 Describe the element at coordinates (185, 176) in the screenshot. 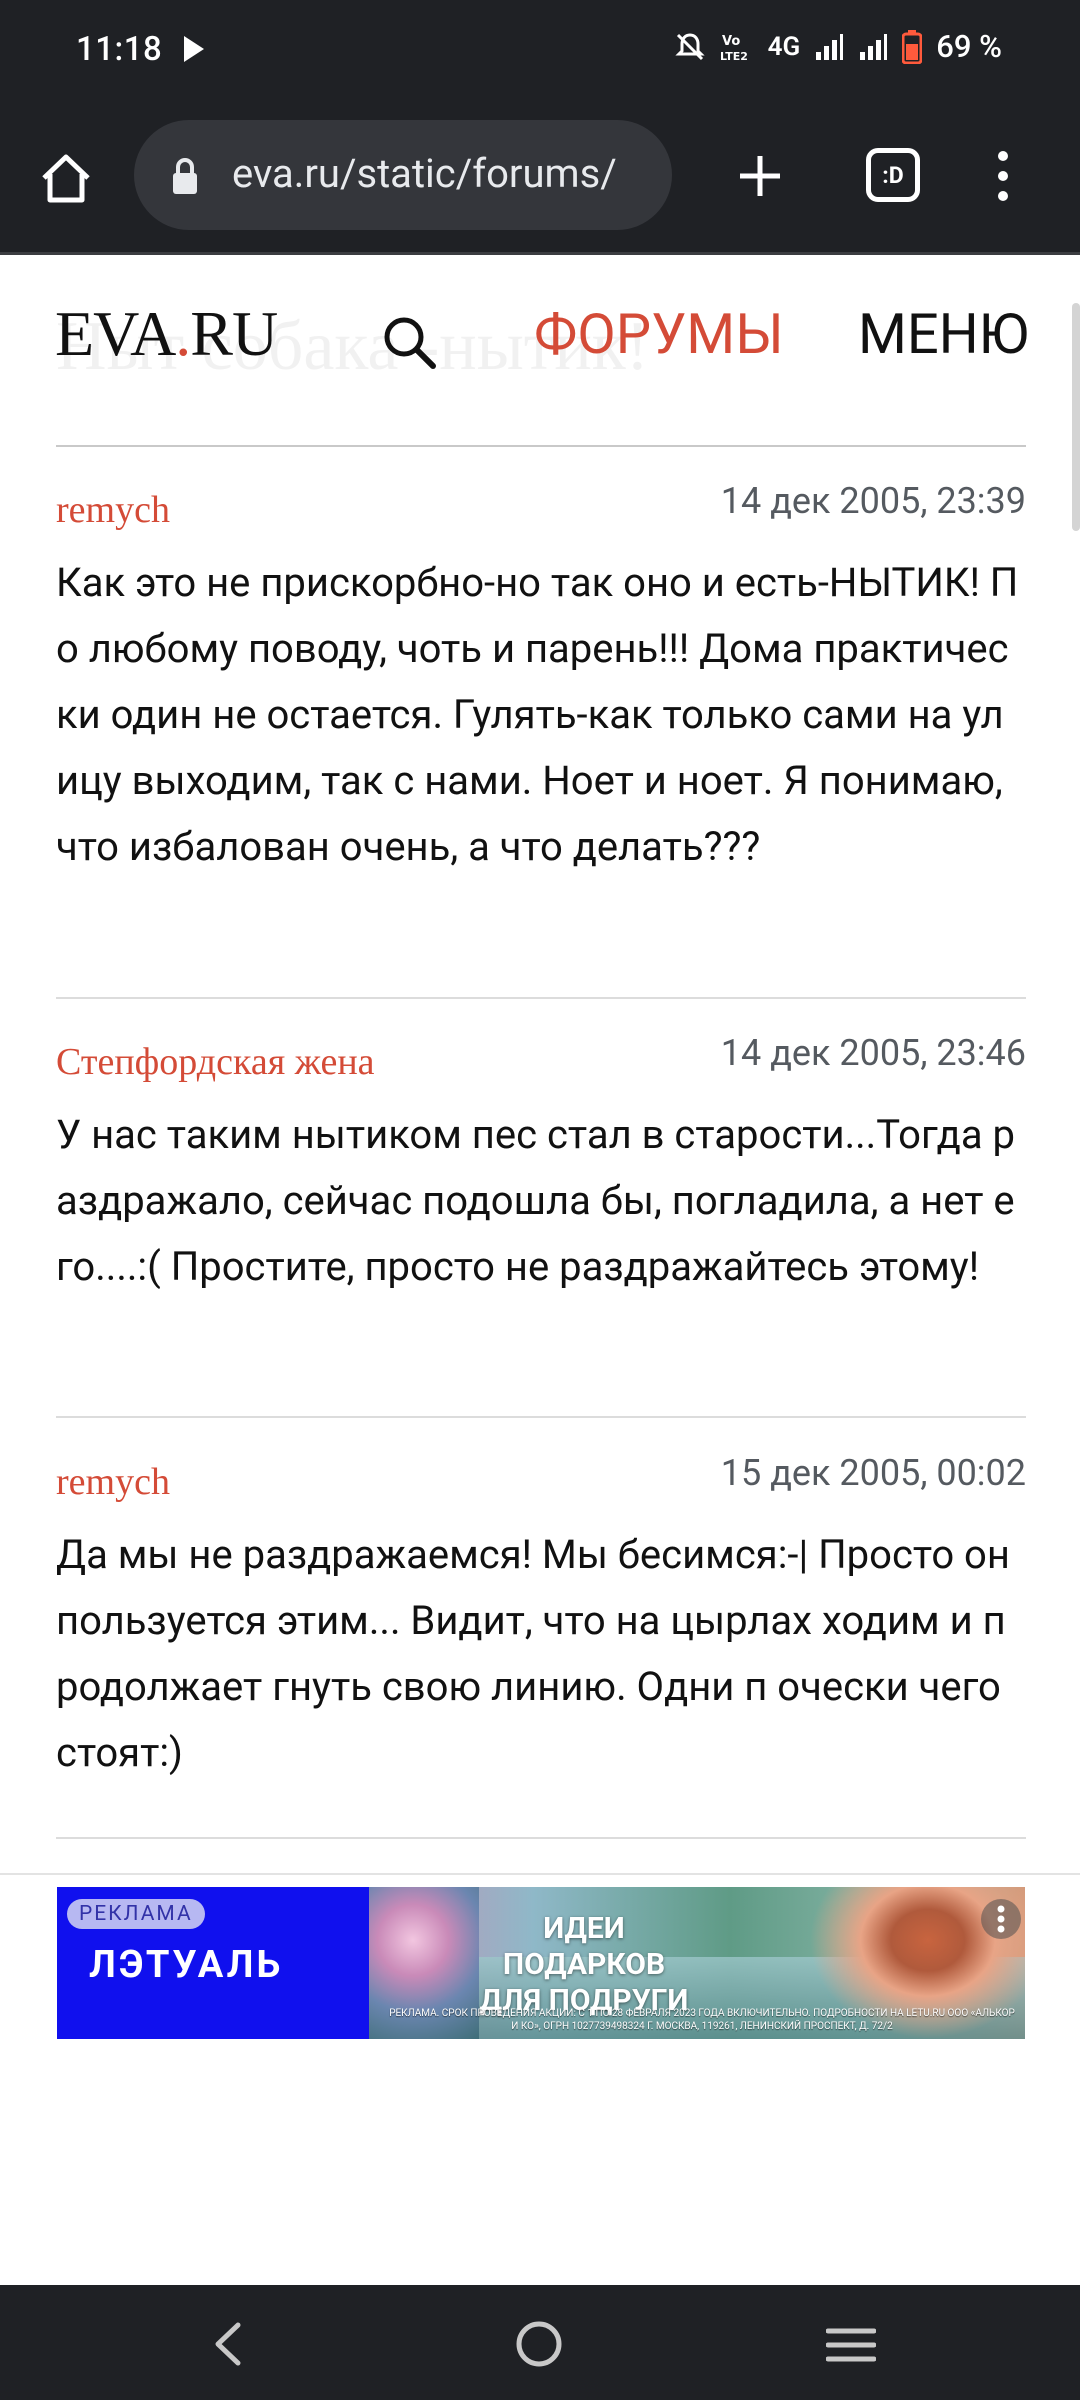

I see `lock-icon` at that location.